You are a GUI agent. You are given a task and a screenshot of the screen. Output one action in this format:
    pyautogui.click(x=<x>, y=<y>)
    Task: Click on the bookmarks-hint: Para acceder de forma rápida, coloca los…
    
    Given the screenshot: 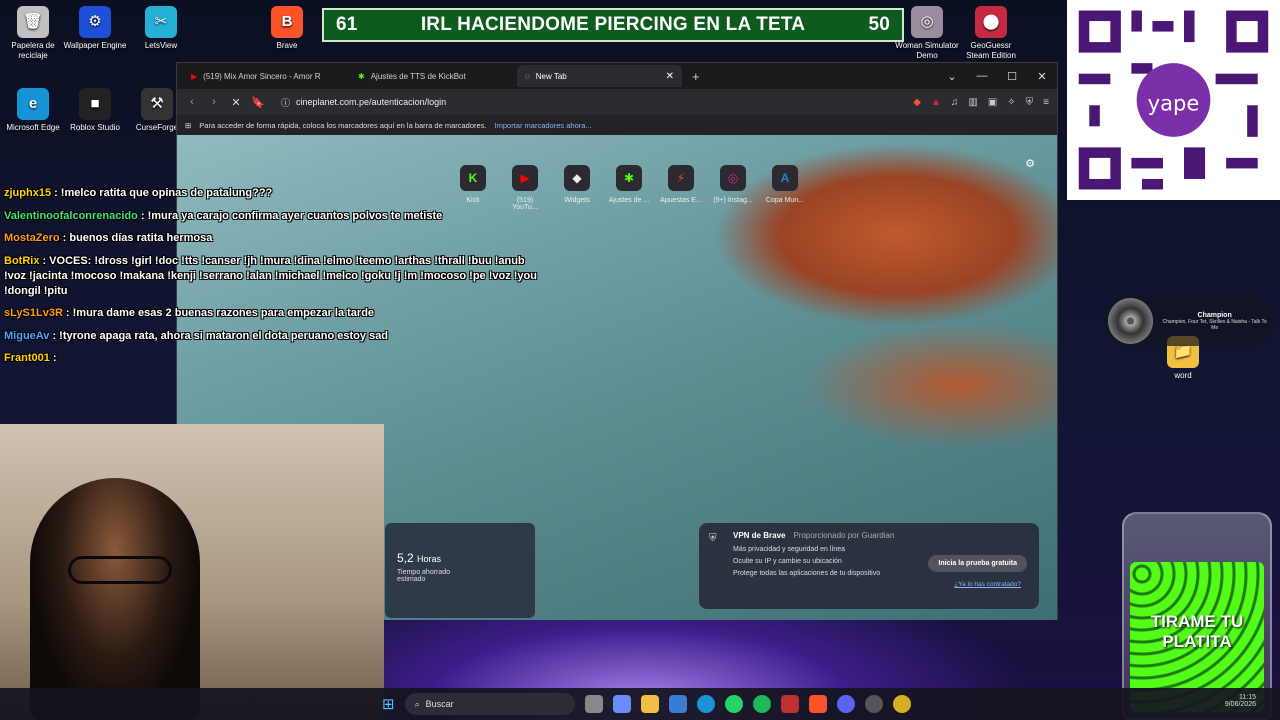 What is the action you would take?
    pyautogui.click(x=343, y=125)
    